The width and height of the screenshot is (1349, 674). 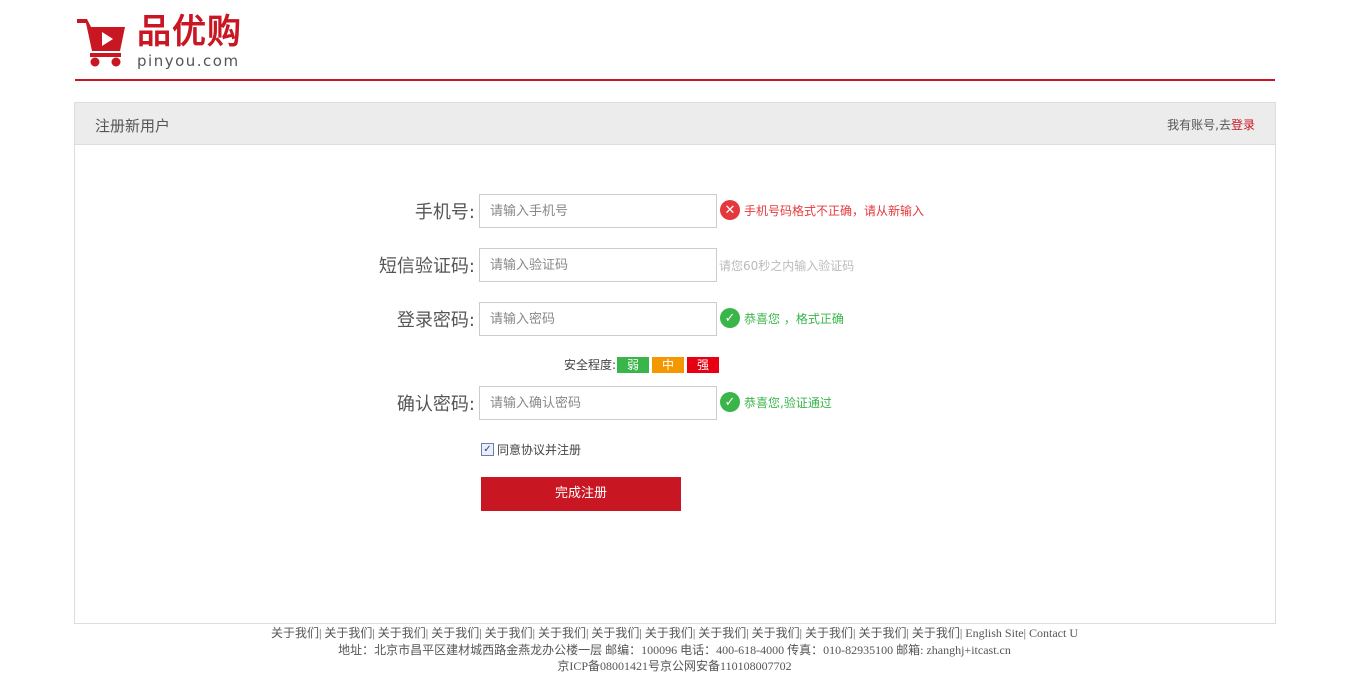 I want to click on password-row: 登录密码: ✓ 恭喜您 ，格式正确, so click(x=675, y=319).